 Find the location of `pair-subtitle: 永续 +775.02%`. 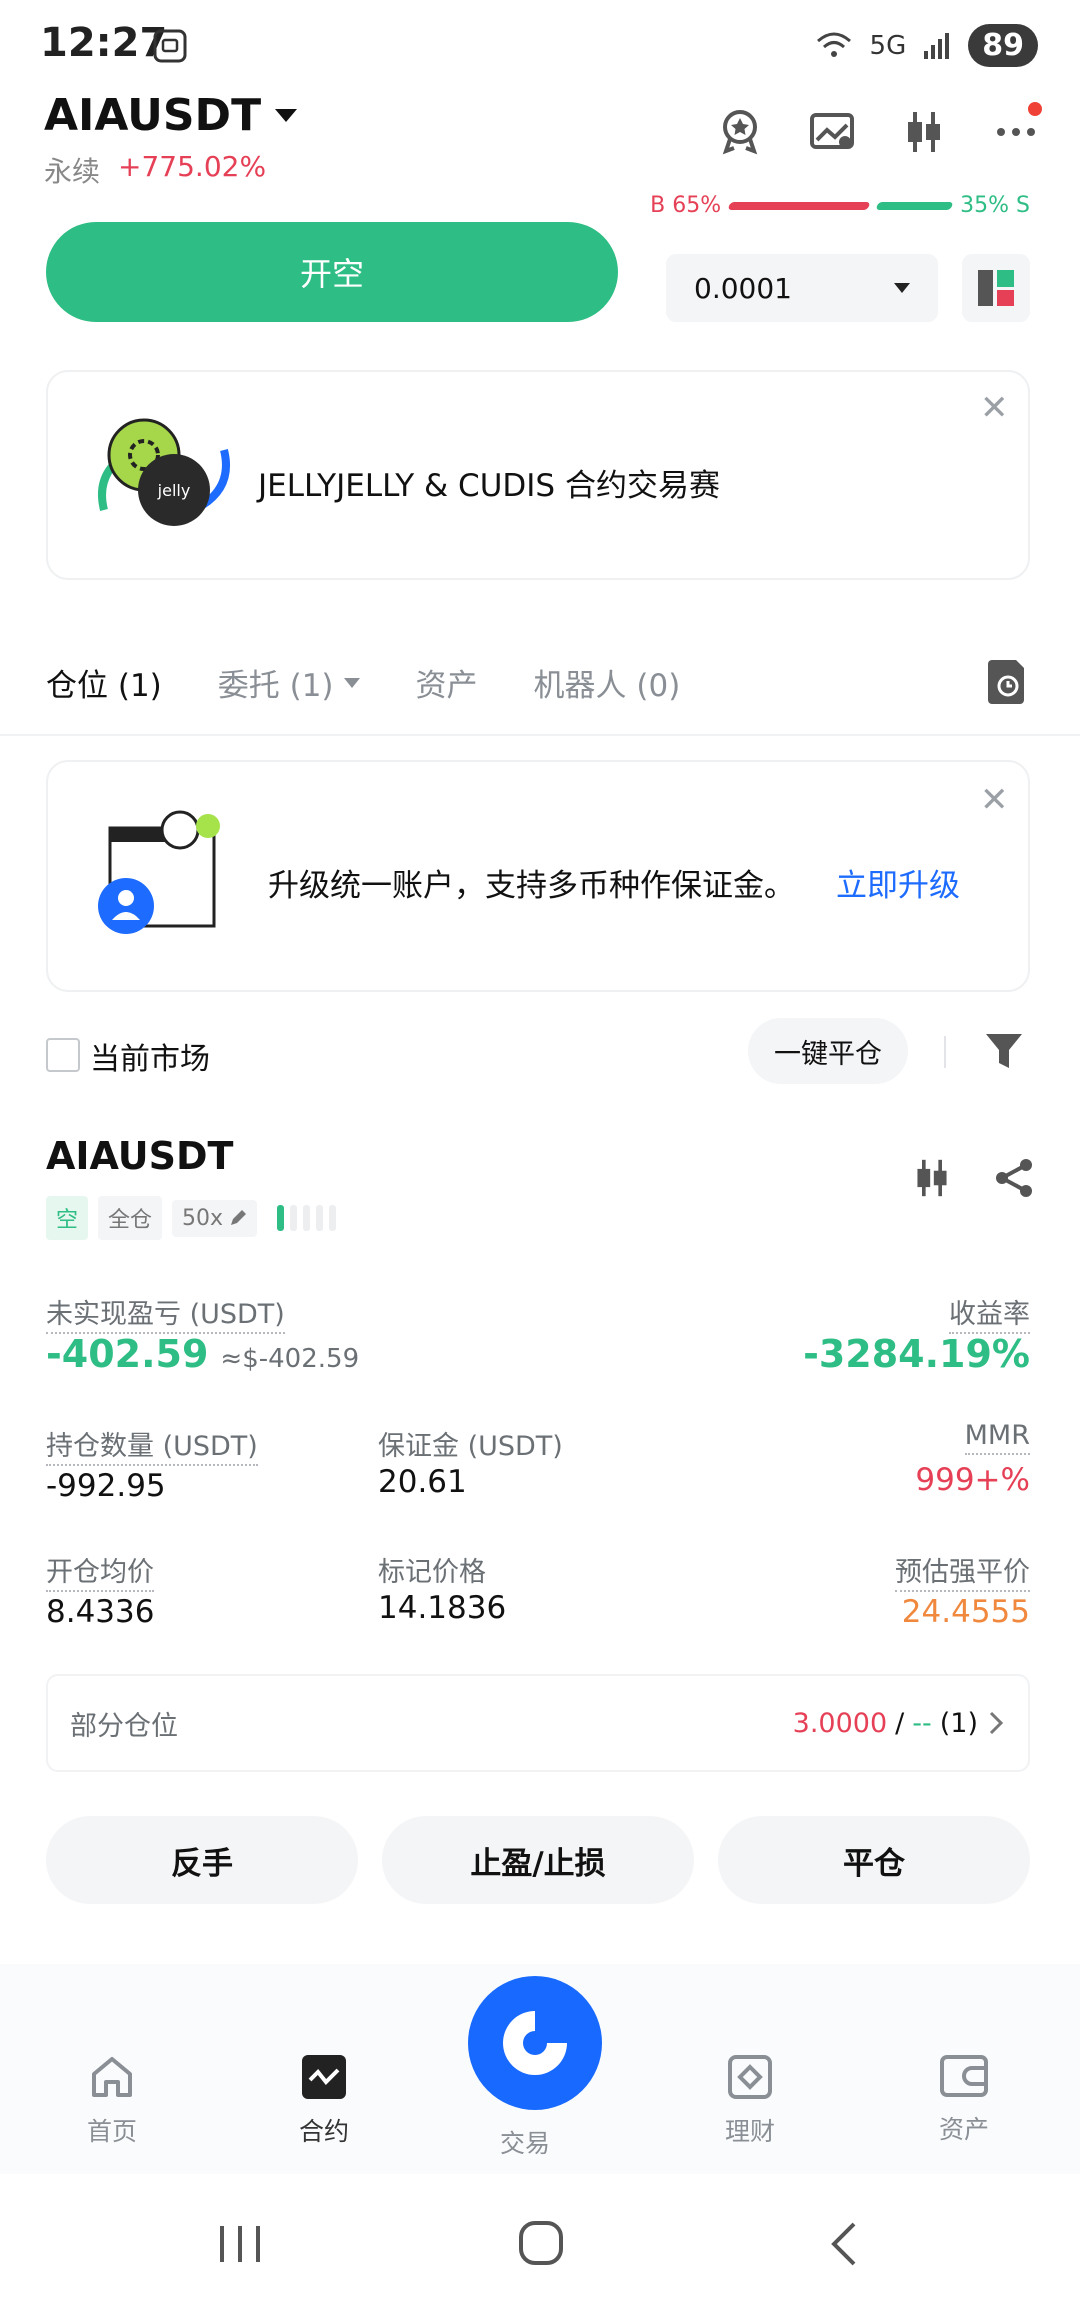

pair-subtitle: 永续 +775.02% is located at coordinates (155, 170).